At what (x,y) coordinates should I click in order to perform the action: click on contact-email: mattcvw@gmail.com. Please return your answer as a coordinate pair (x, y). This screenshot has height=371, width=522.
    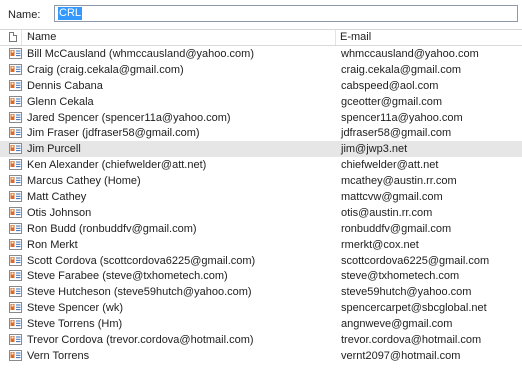
    Looking at the image, I should click on (392, 197).